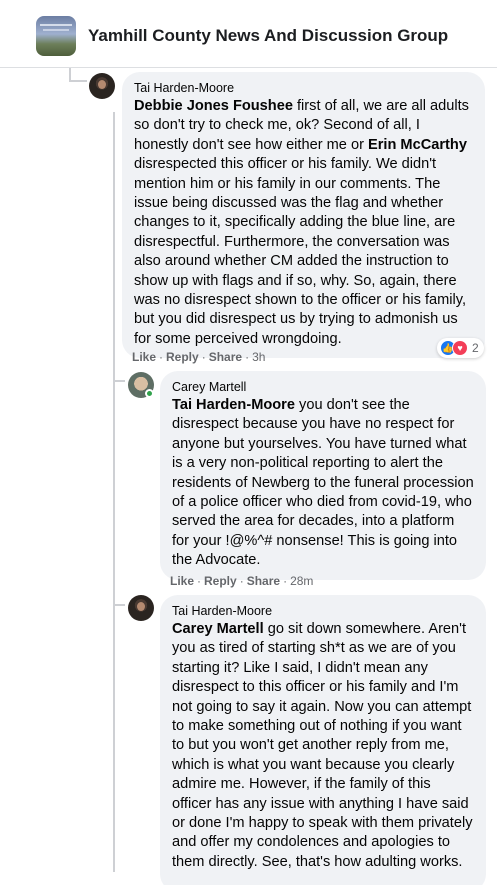  What do you see at coordinates (233, 405) in the screenshot?
I see `mention-link: Tai Harden-Moore` at bounding box center [233, 405].